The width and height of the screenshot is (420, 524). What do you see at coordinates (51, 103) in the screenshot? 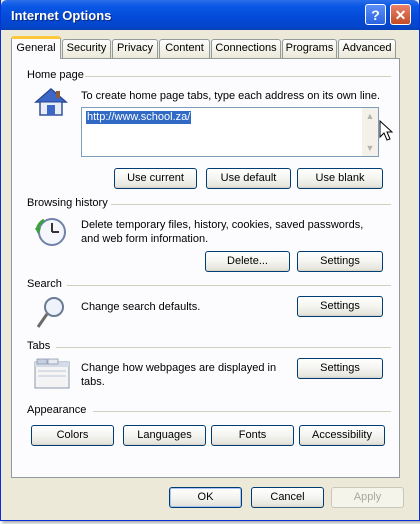
I see `house-icon` at bounding box center [51, 103].